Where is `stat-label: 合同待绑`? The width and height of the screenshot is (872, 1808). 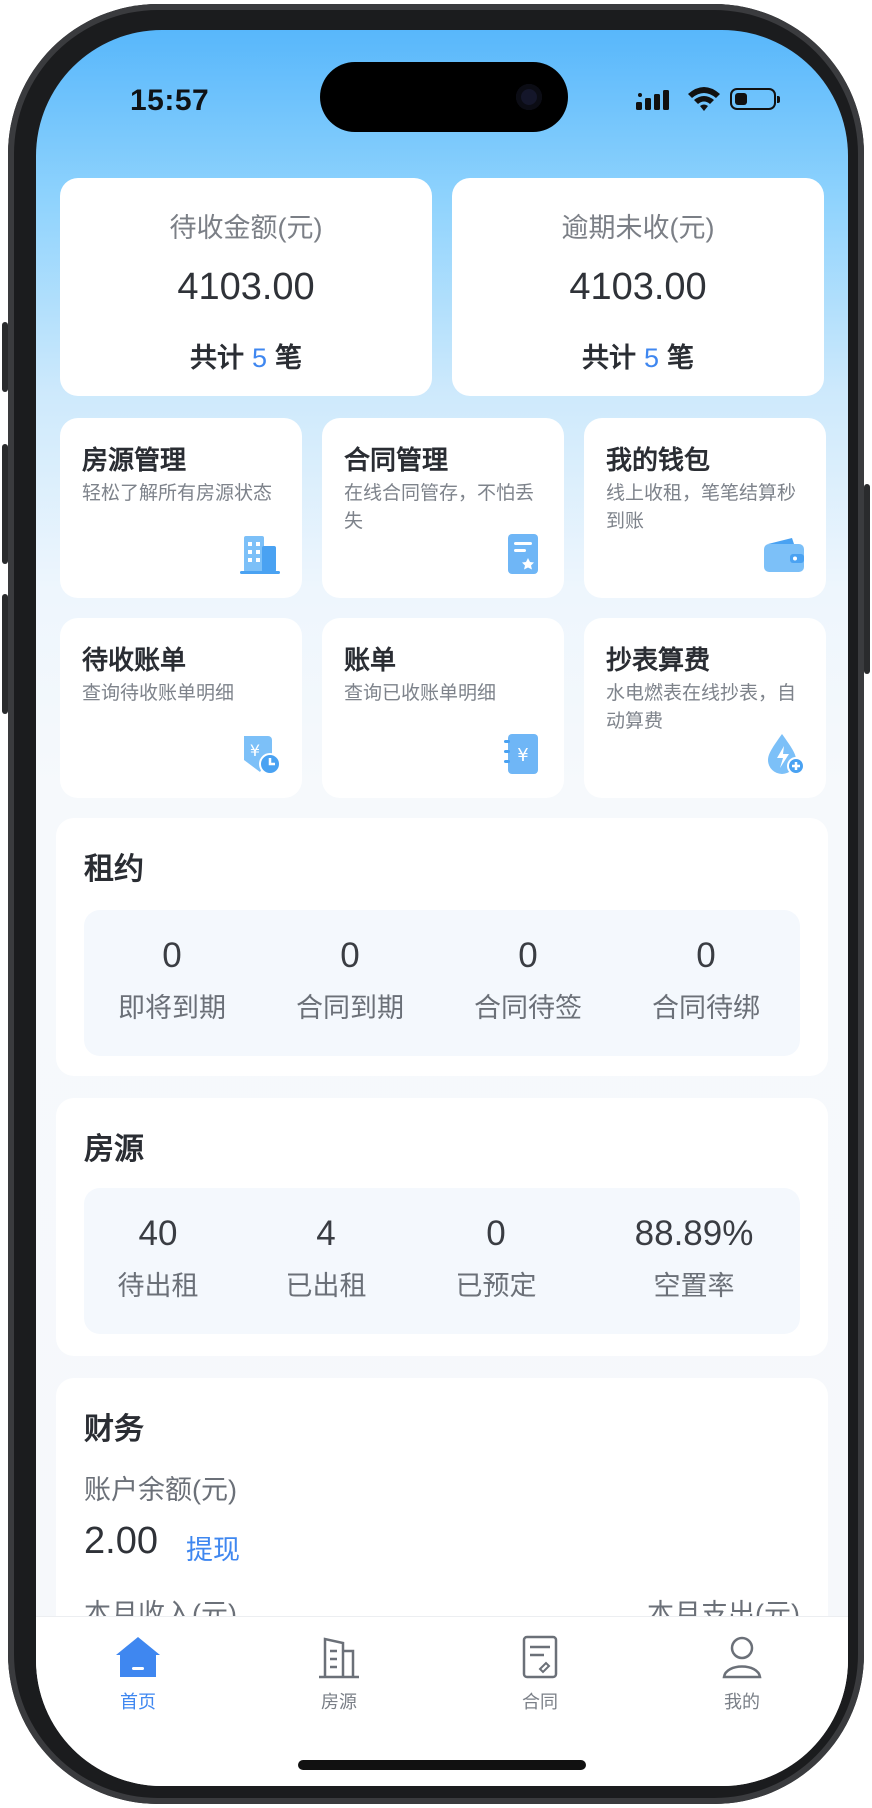 stat-label: 合同待绑 is located at coordinates (706, 1008).